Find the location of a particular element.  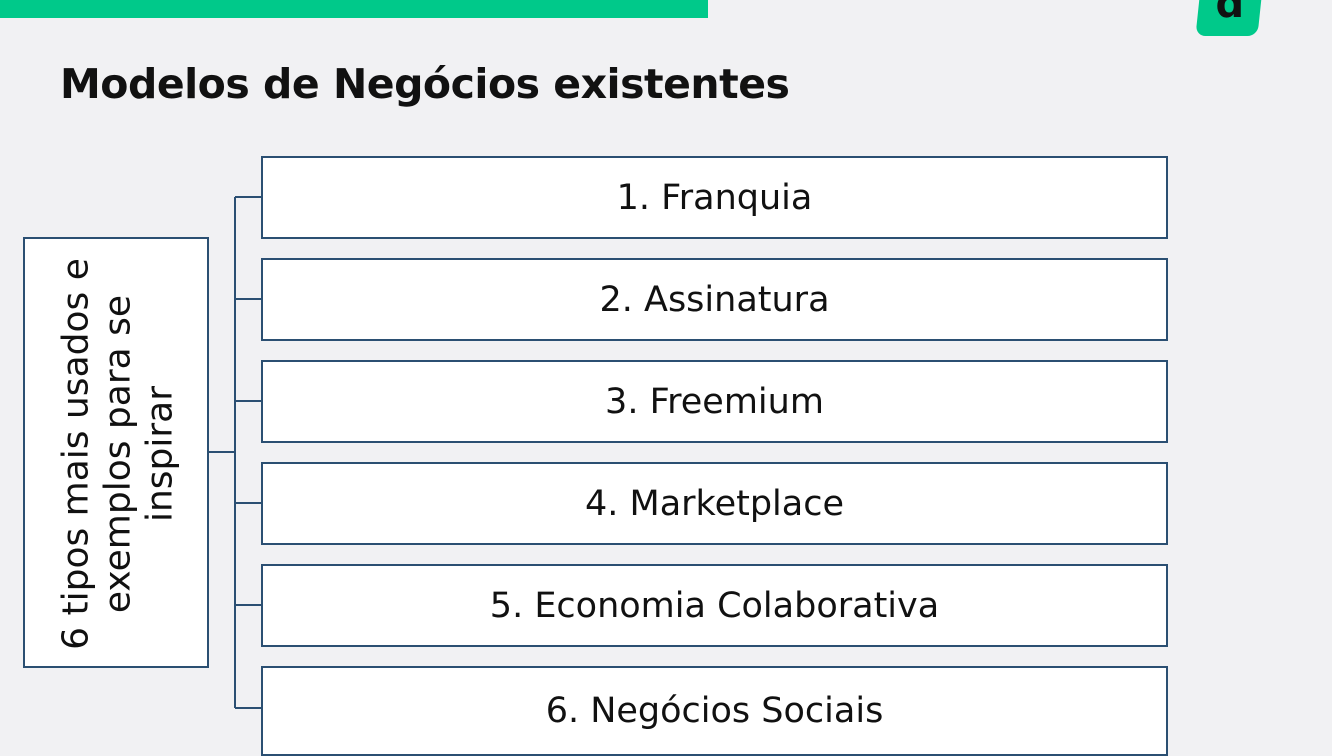

model-item-economia-colaborativa: 5. Economia Colaborativa is located at coordinates (714, 605).